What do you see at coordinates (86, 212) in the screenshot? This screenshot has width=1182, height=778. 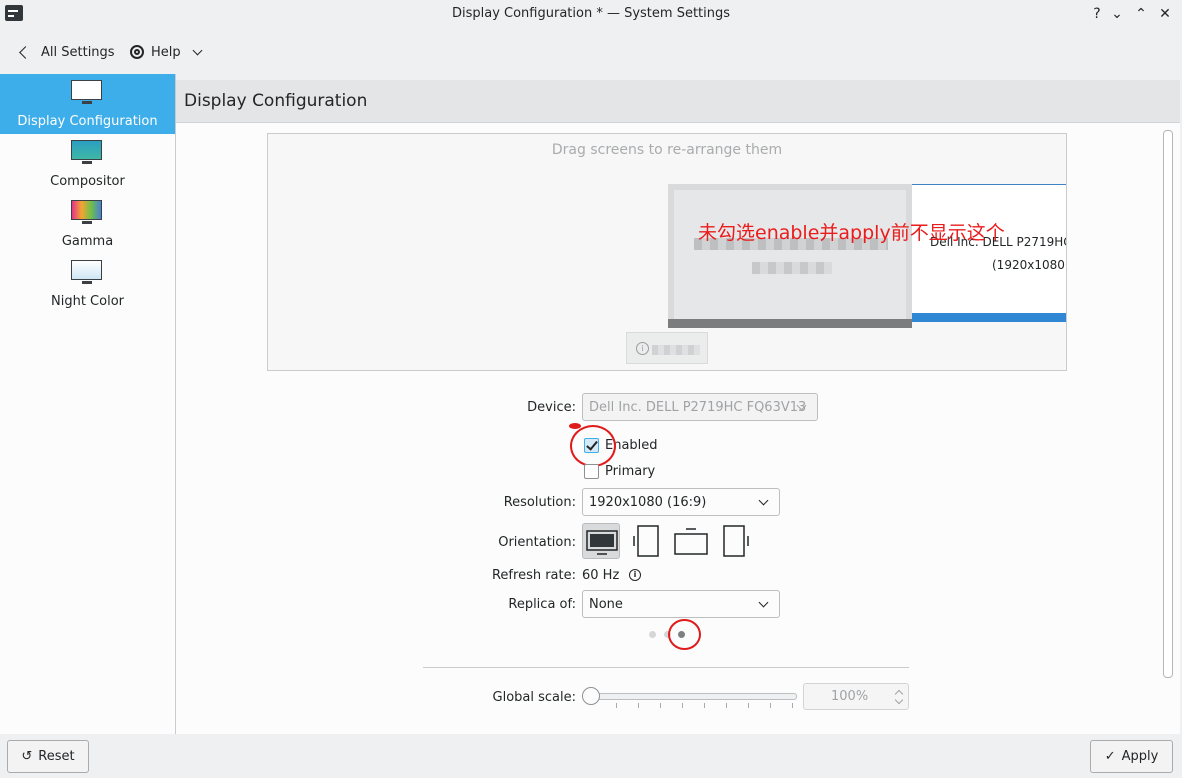 I see `gamma-icon` at bounding box center [86, 212].